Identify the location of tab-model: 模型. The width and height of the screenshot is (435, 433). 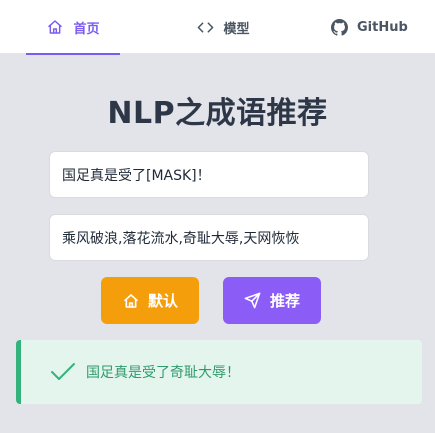
(223, 27).